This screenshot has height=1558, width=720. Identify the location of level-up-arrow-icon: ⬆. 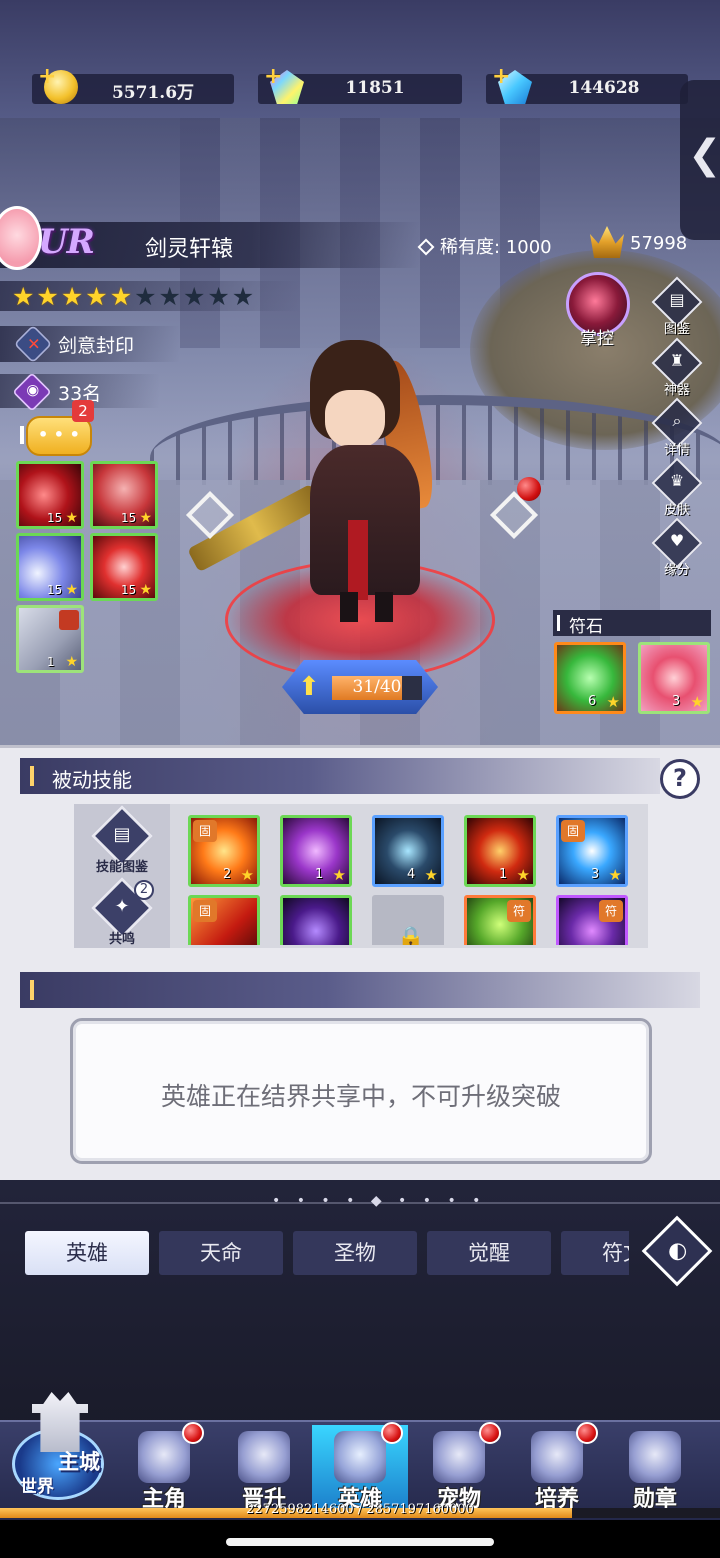
(309, 687).